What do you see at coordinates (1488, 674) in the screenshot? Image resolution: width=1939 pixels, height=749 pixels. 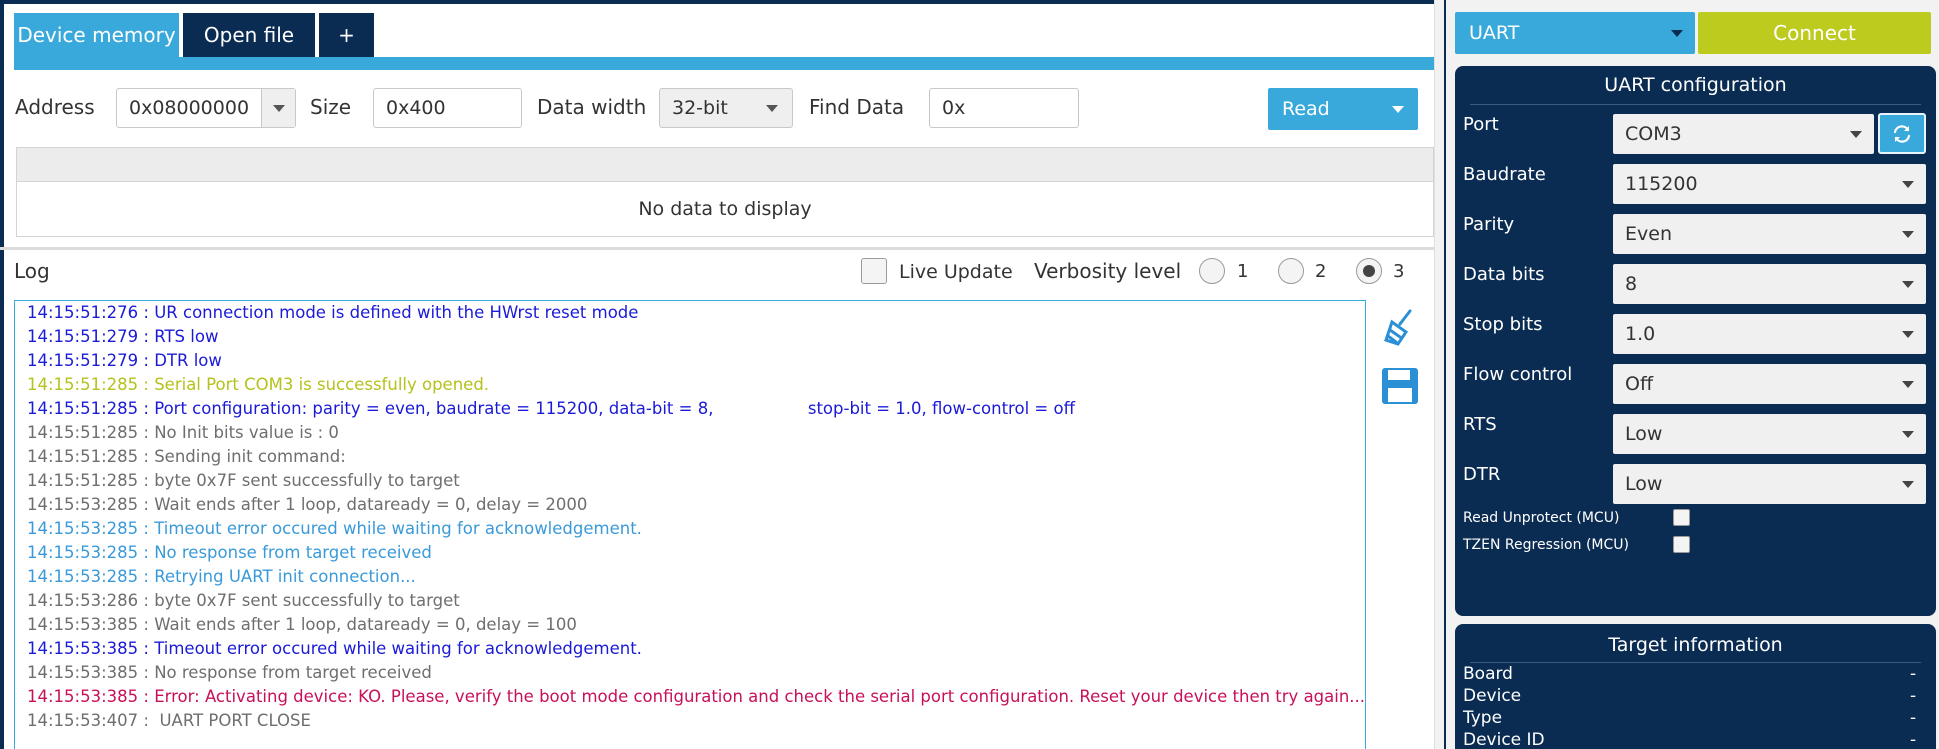 I see `board-label: Board` at bounding box center [1488, 674].